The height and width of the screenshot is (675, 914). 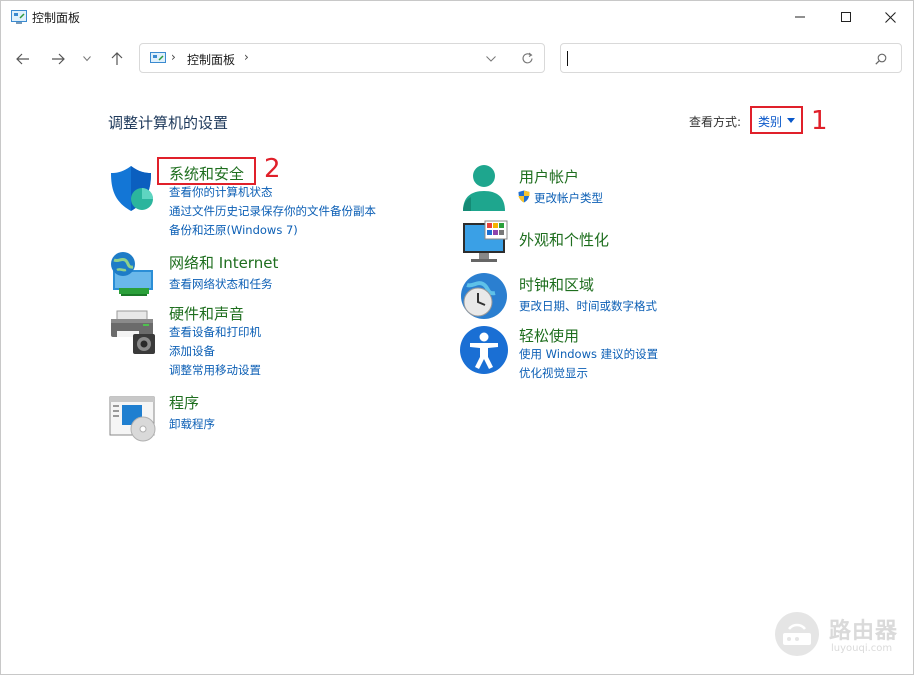 I want to click on view-by-label: 查看方式:, so click(x=715, y=122).